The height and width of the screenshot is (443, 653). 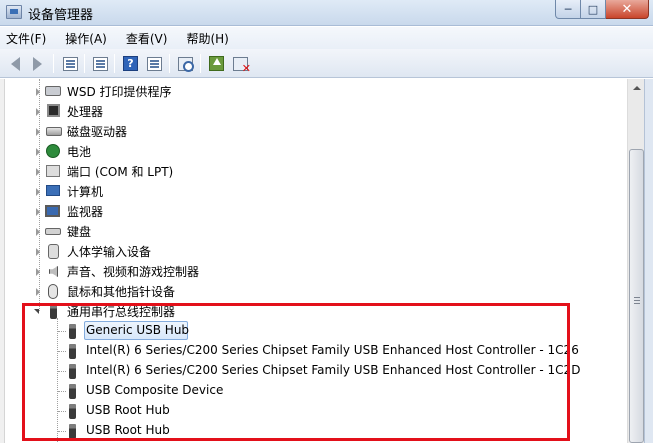 What do you see at coordinates (14, 12) in the screenshot?
I see `device-manager-app-icon` at bounding box center [14, 12].